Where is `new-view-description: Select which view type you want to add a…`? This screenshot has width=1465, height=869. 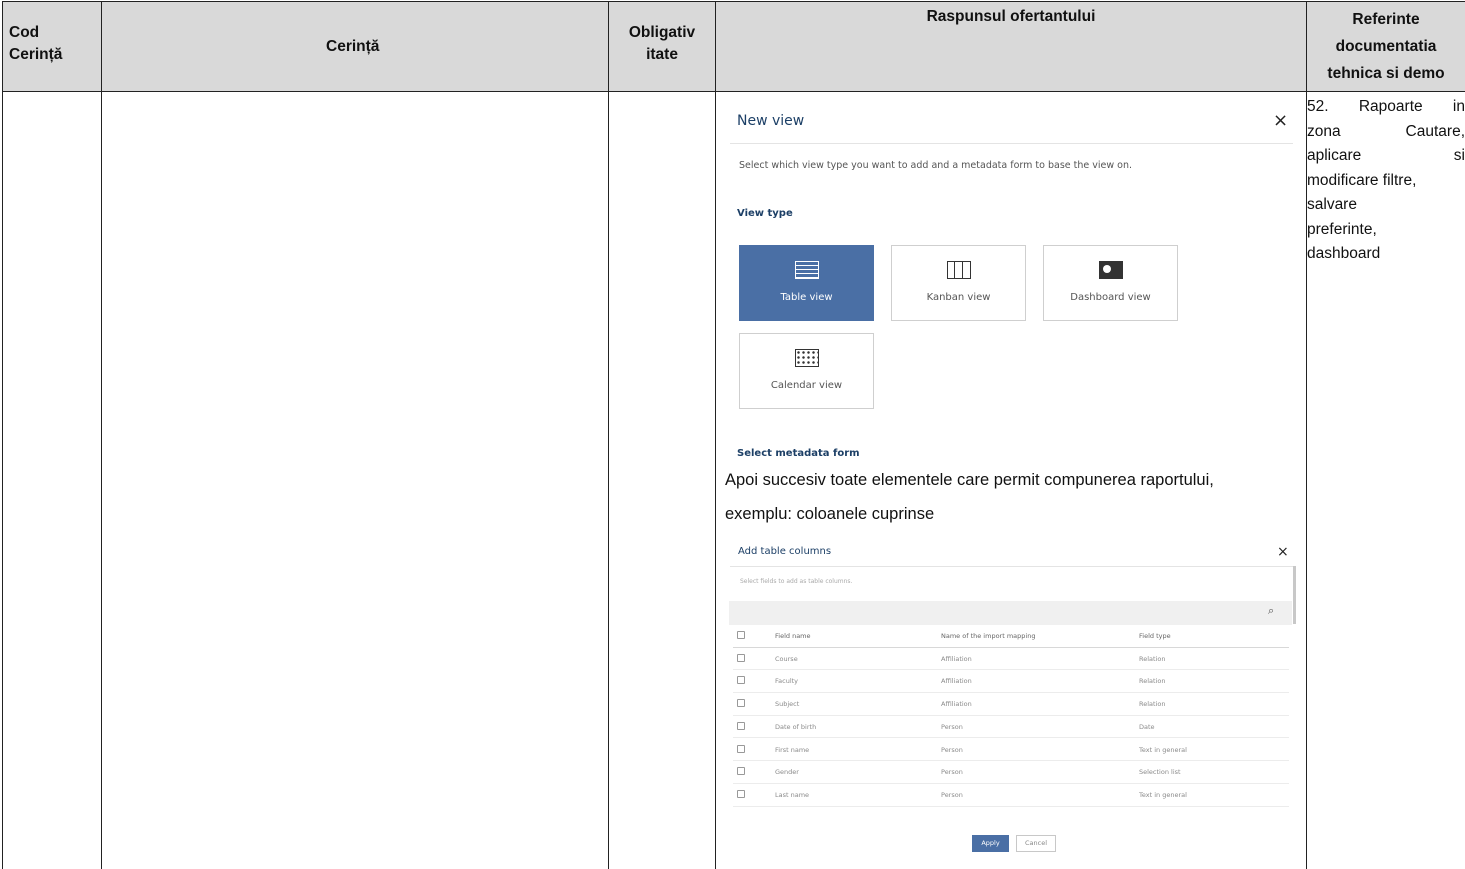
new-view-description: Select which view type you want to add a… is located at coordinates (935, 165).